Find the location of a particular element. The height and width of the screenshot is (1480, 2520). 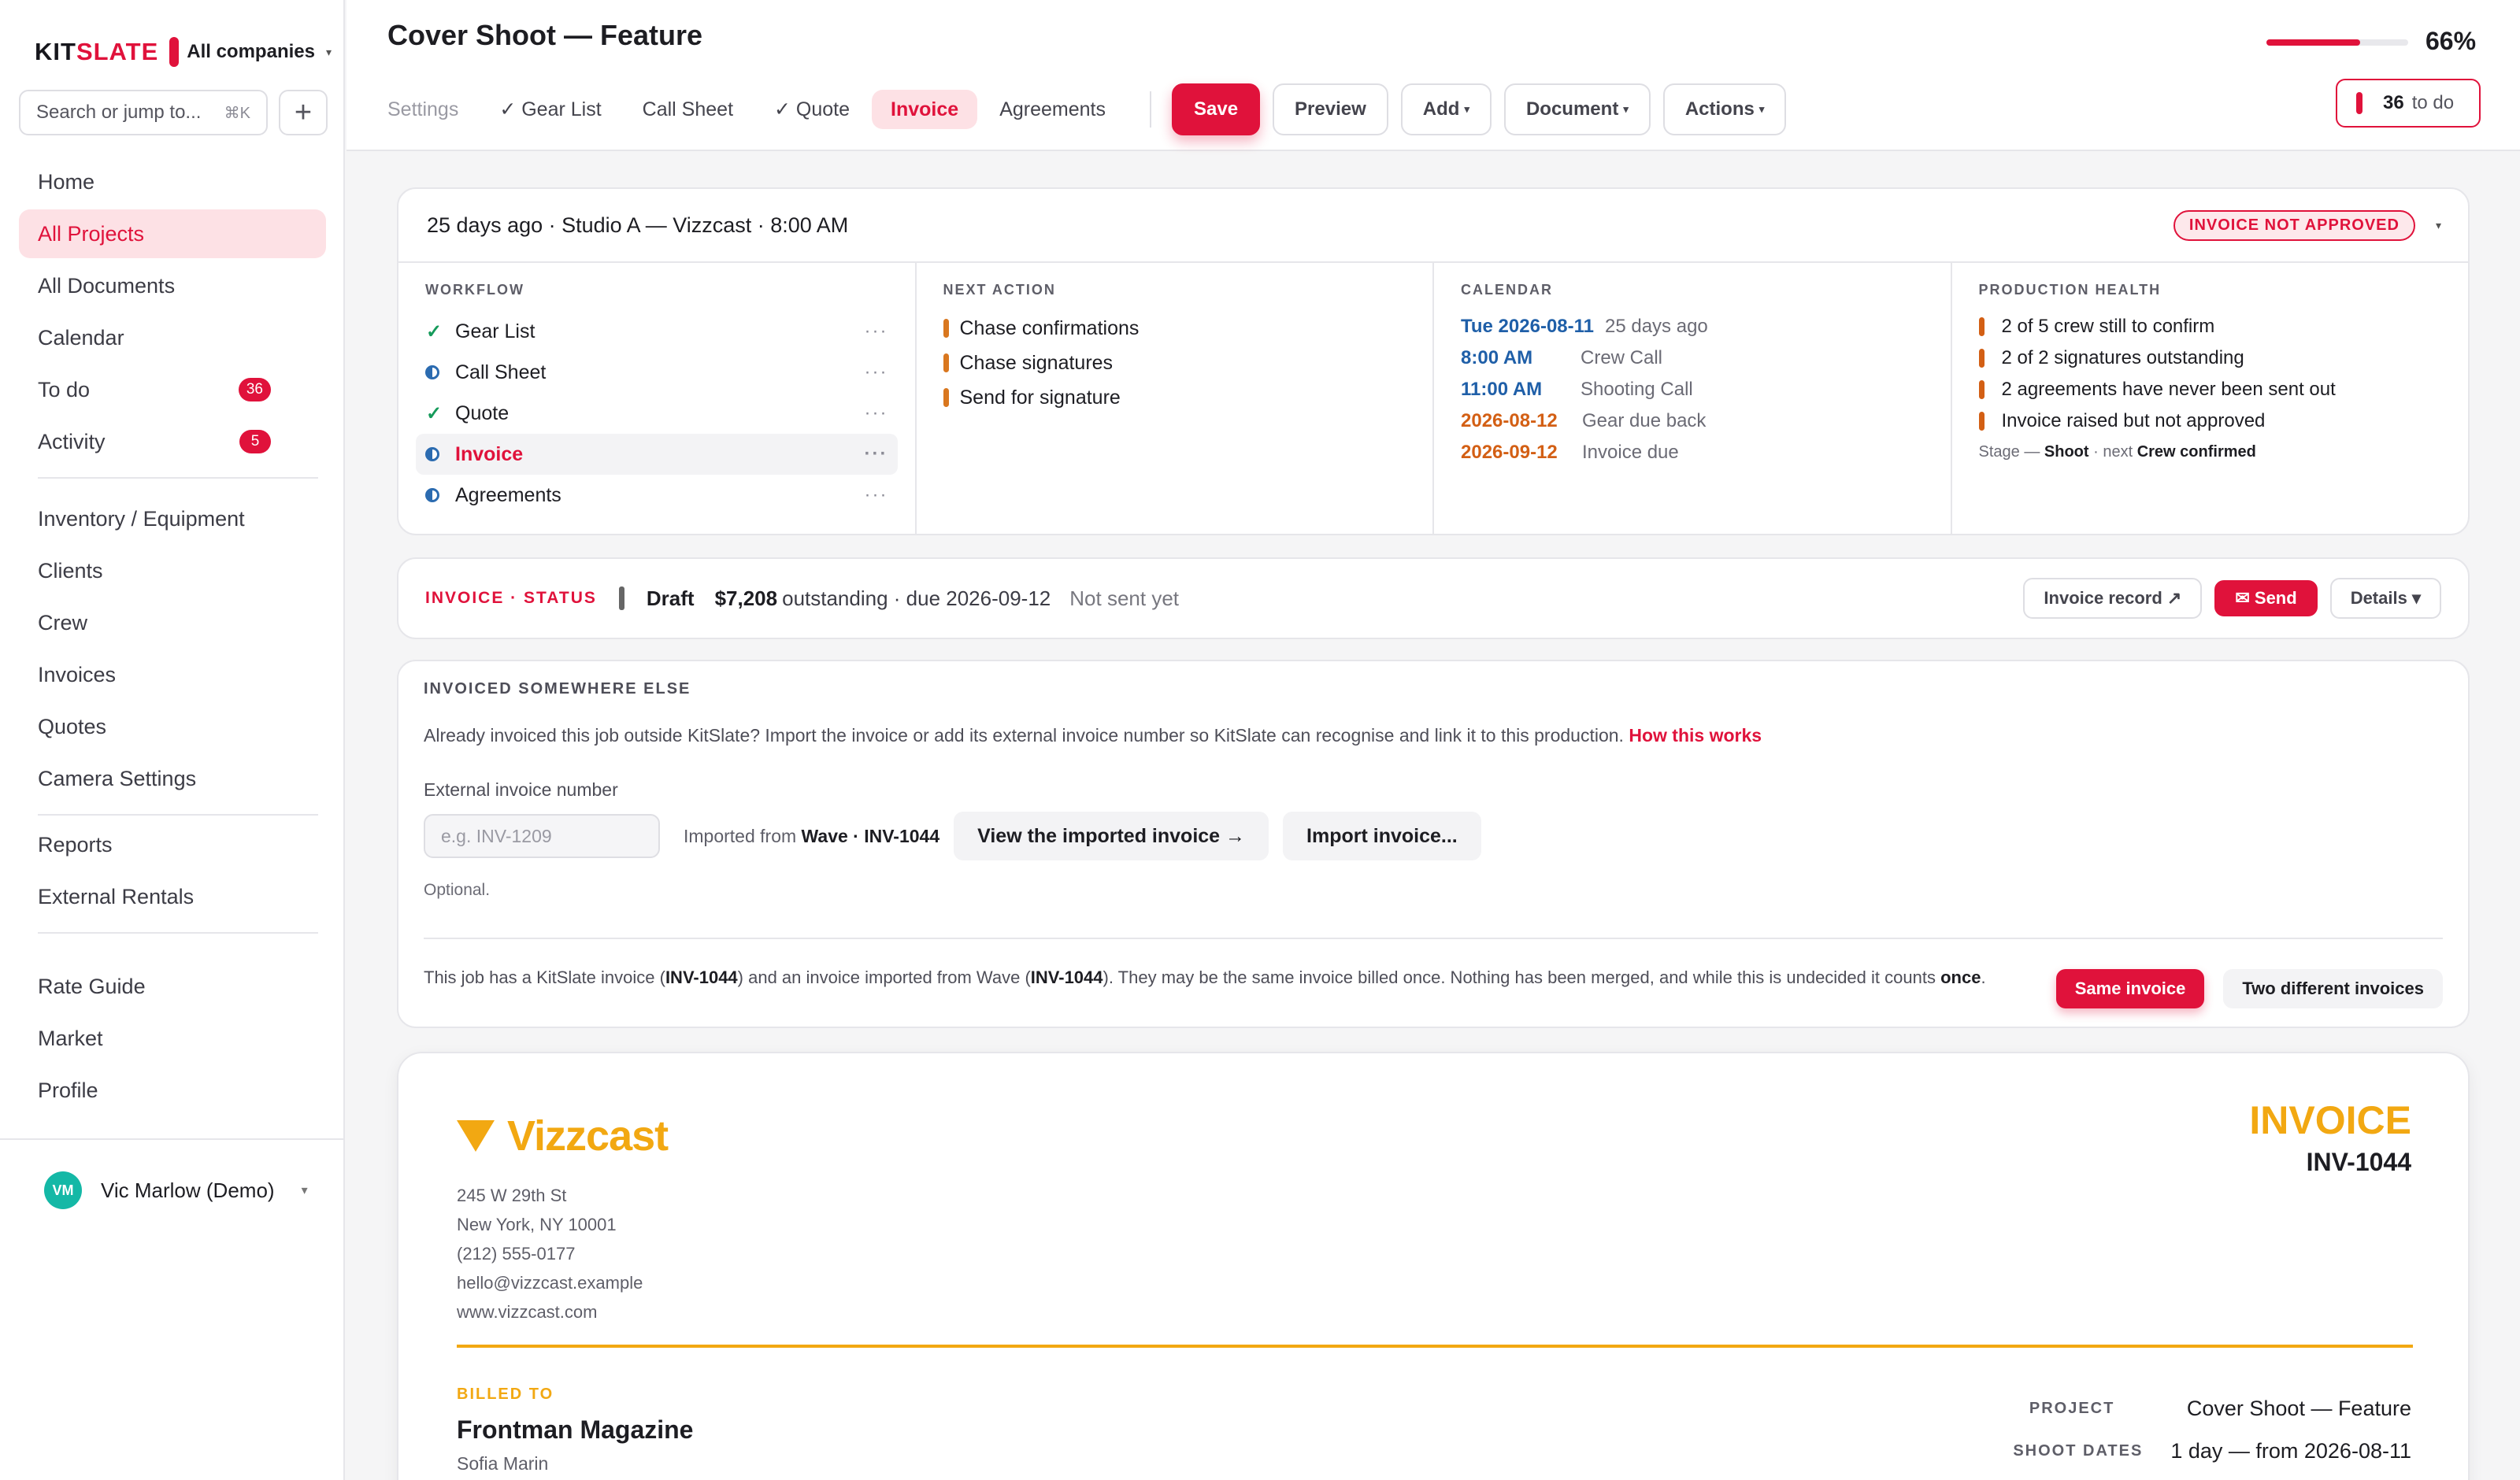

sidebar-item-home: Home is located at coordinates (172, 181).